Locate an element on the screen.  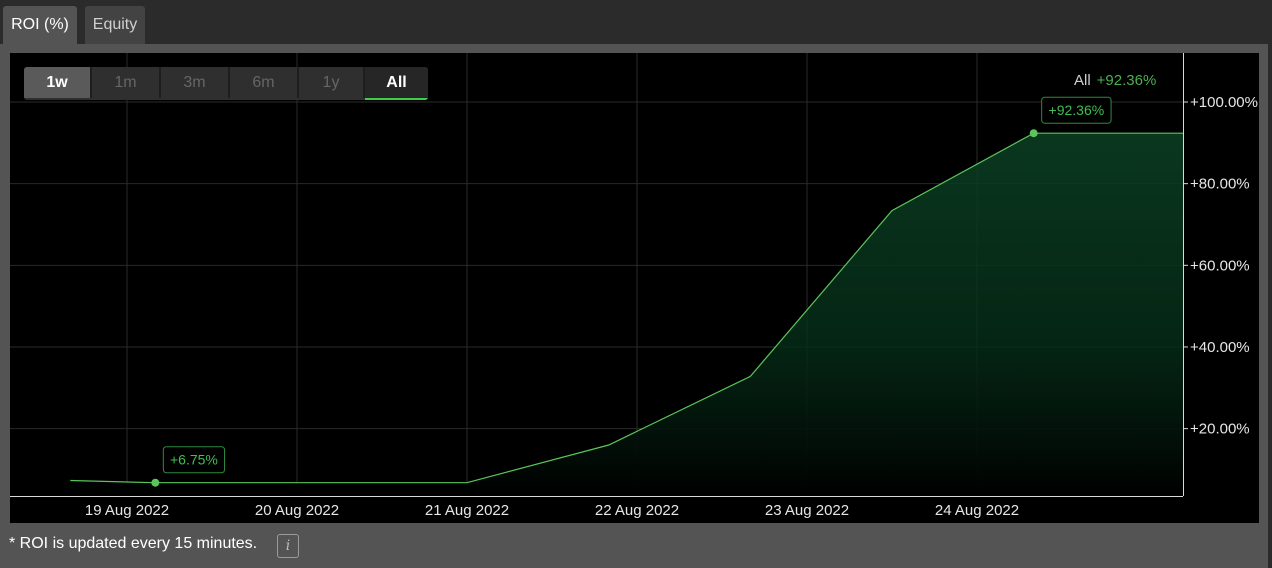
range-button-6m: 6m is located at coordinates (264, 82).